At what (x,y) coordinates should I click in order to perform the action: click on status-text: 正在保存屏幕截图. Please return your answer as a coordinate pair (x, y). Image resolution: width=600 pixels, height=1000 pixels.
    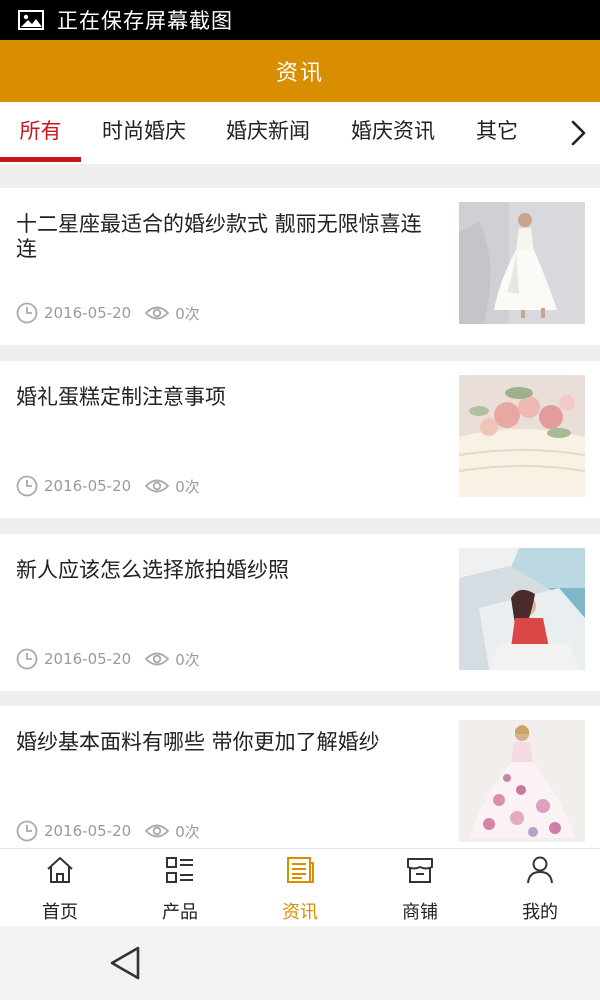
    Looking at the image, I should click on (145, 21).